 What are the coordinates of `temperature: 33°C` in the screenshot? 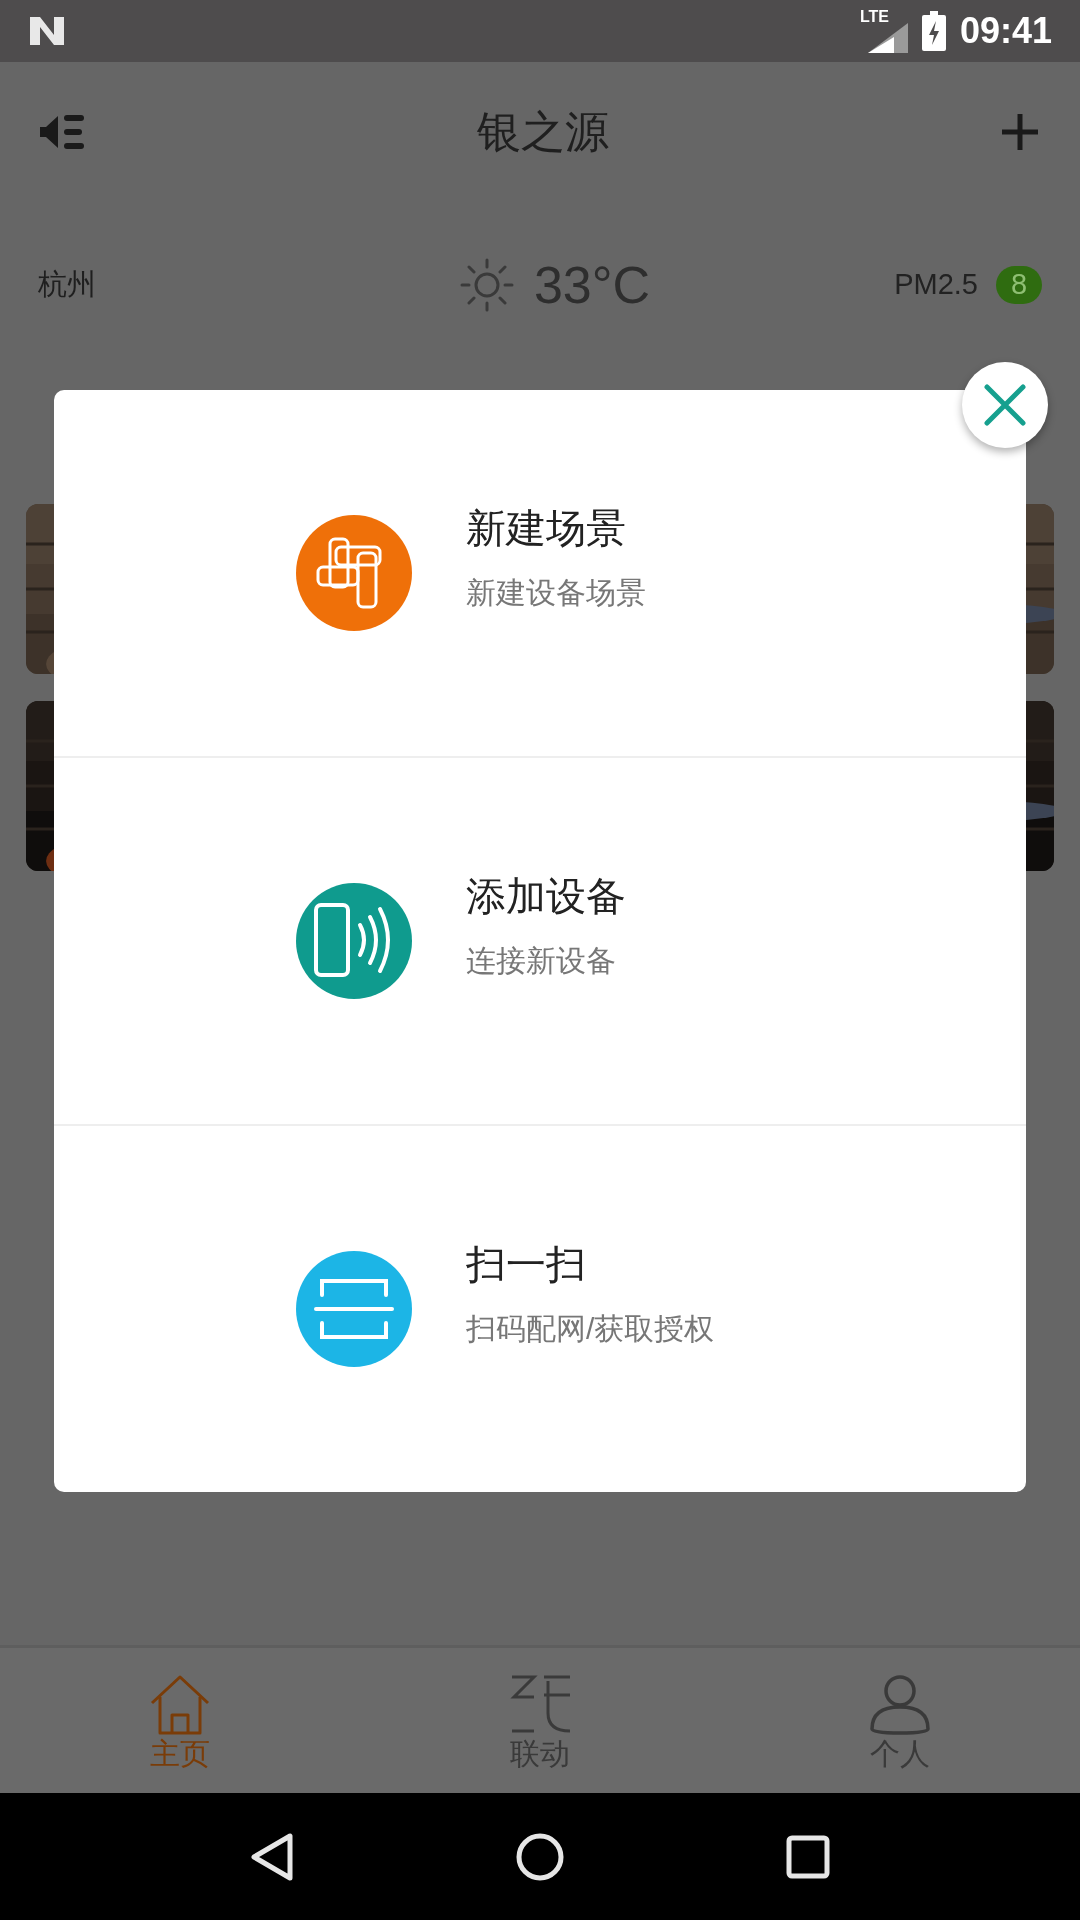 It's located at (592, 285).